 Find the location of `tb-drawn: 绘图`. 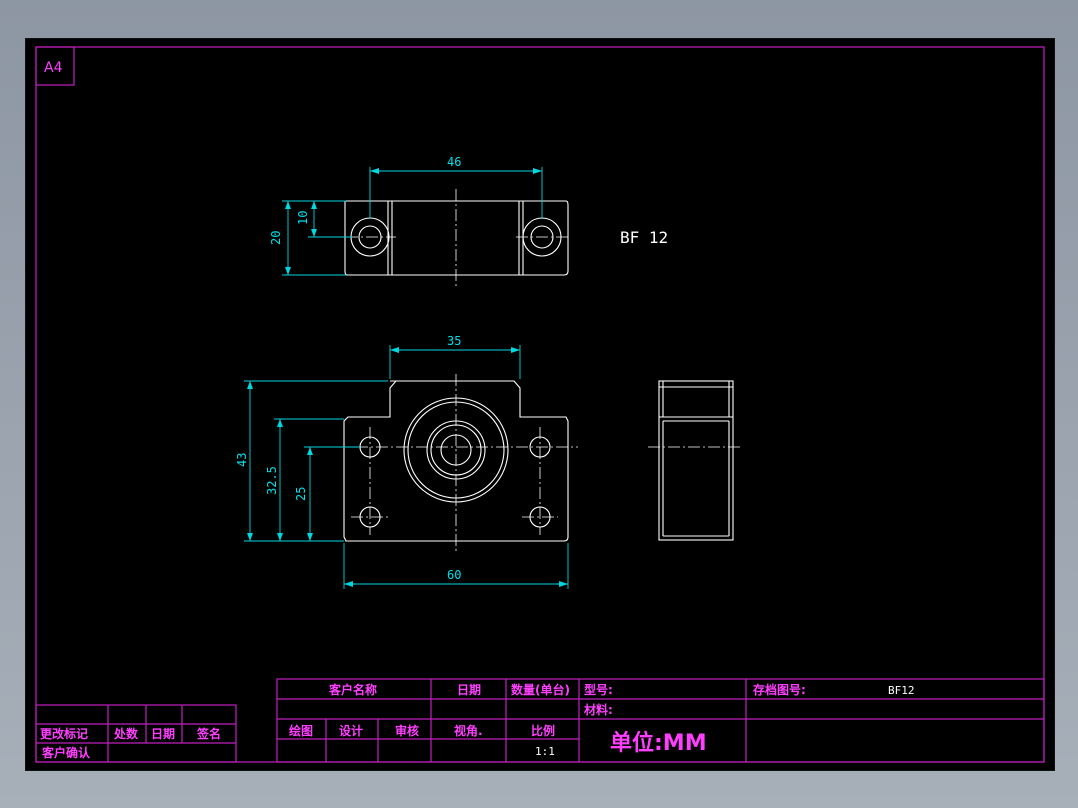

tb-drawn: 绘图 is located at coordinates (301, 730).